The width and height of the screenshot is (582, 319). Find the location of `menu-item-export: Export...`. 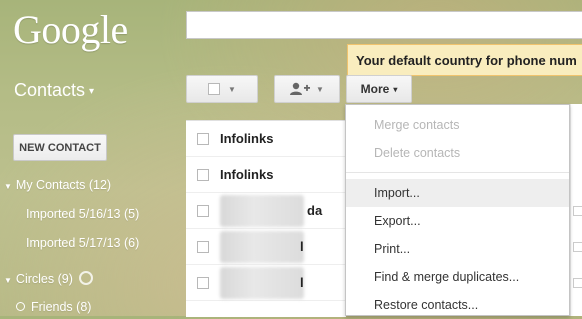

menu-item-export: Export... is located at coordinates (457, 221).